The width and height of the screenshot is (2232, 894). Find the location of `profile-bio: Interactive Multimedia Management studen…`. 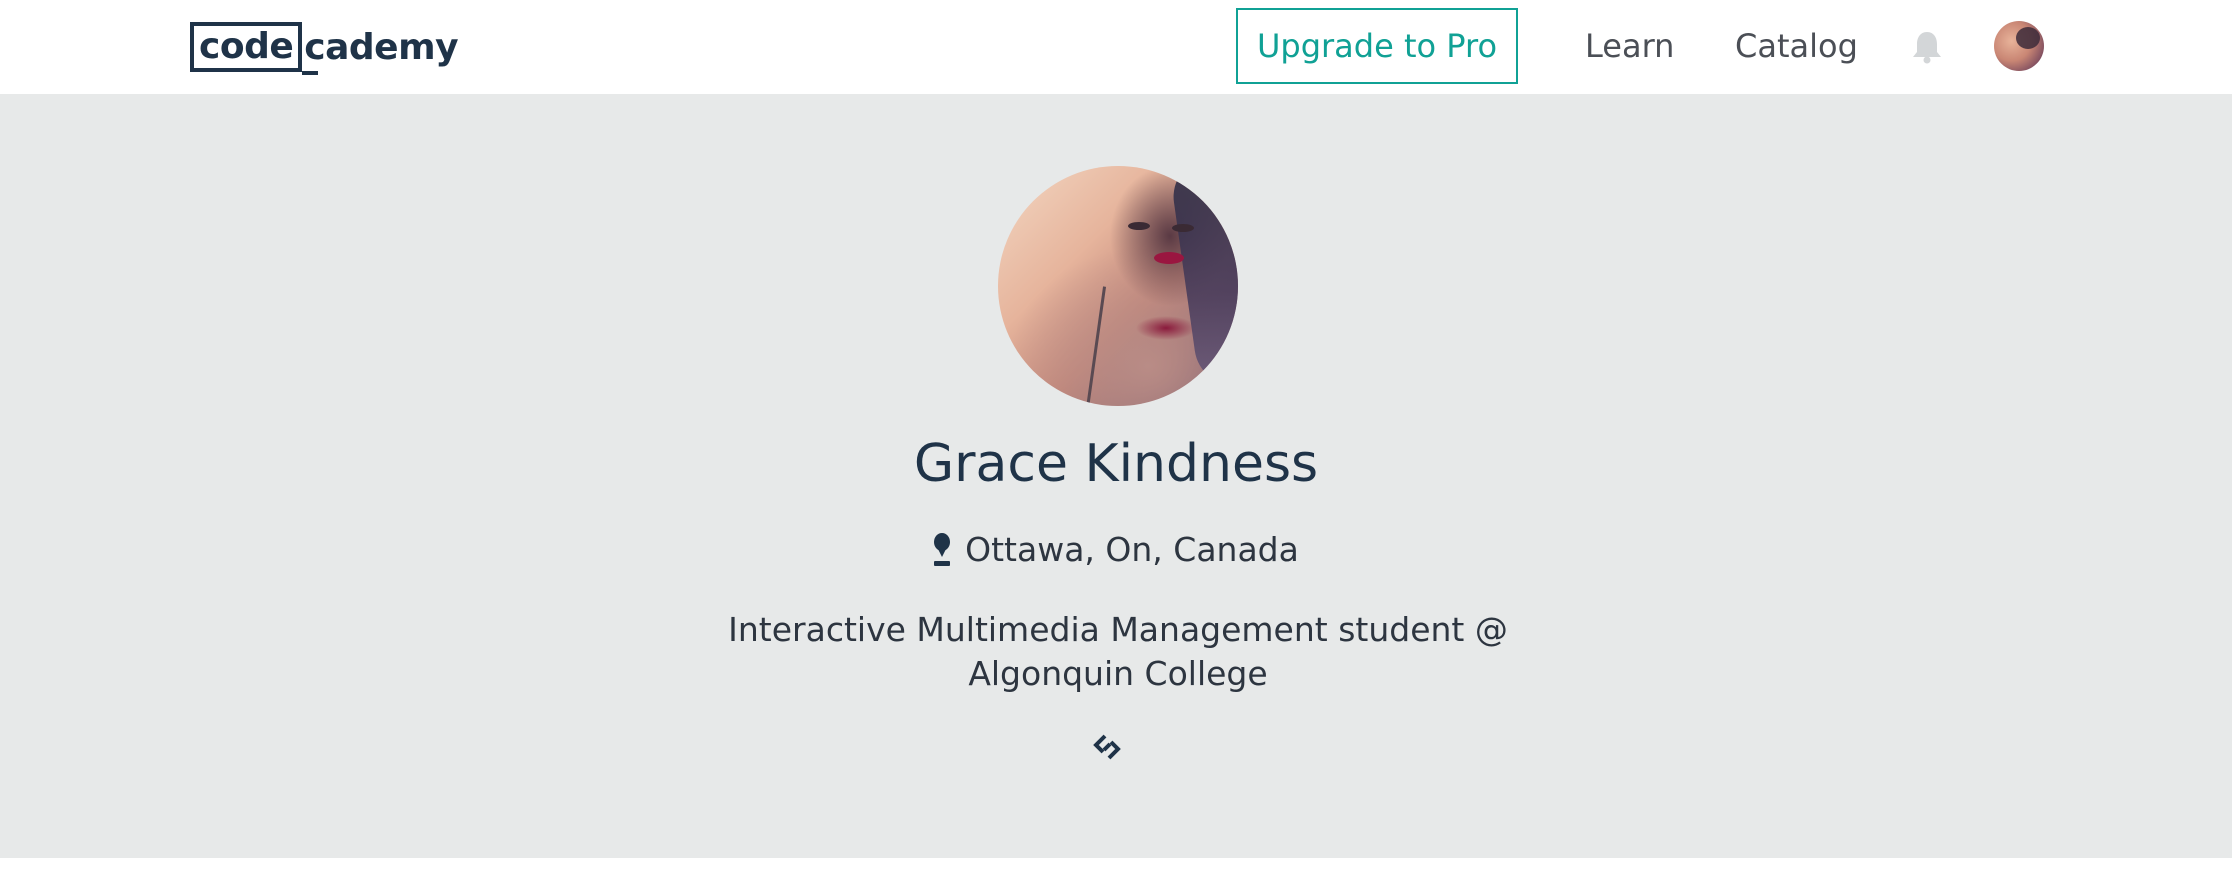

profile-bio: Interactive Multimedia Management studen… is located at coordinates (1118, 651).